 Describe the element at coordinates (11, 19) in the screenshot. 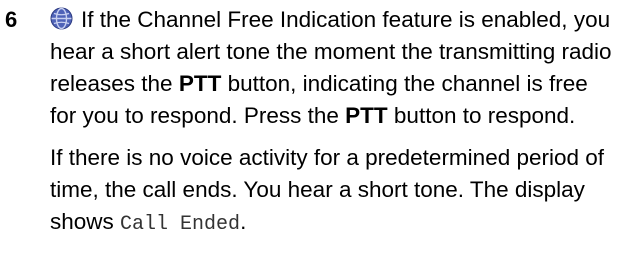

I see `step-number: 6` at that location.